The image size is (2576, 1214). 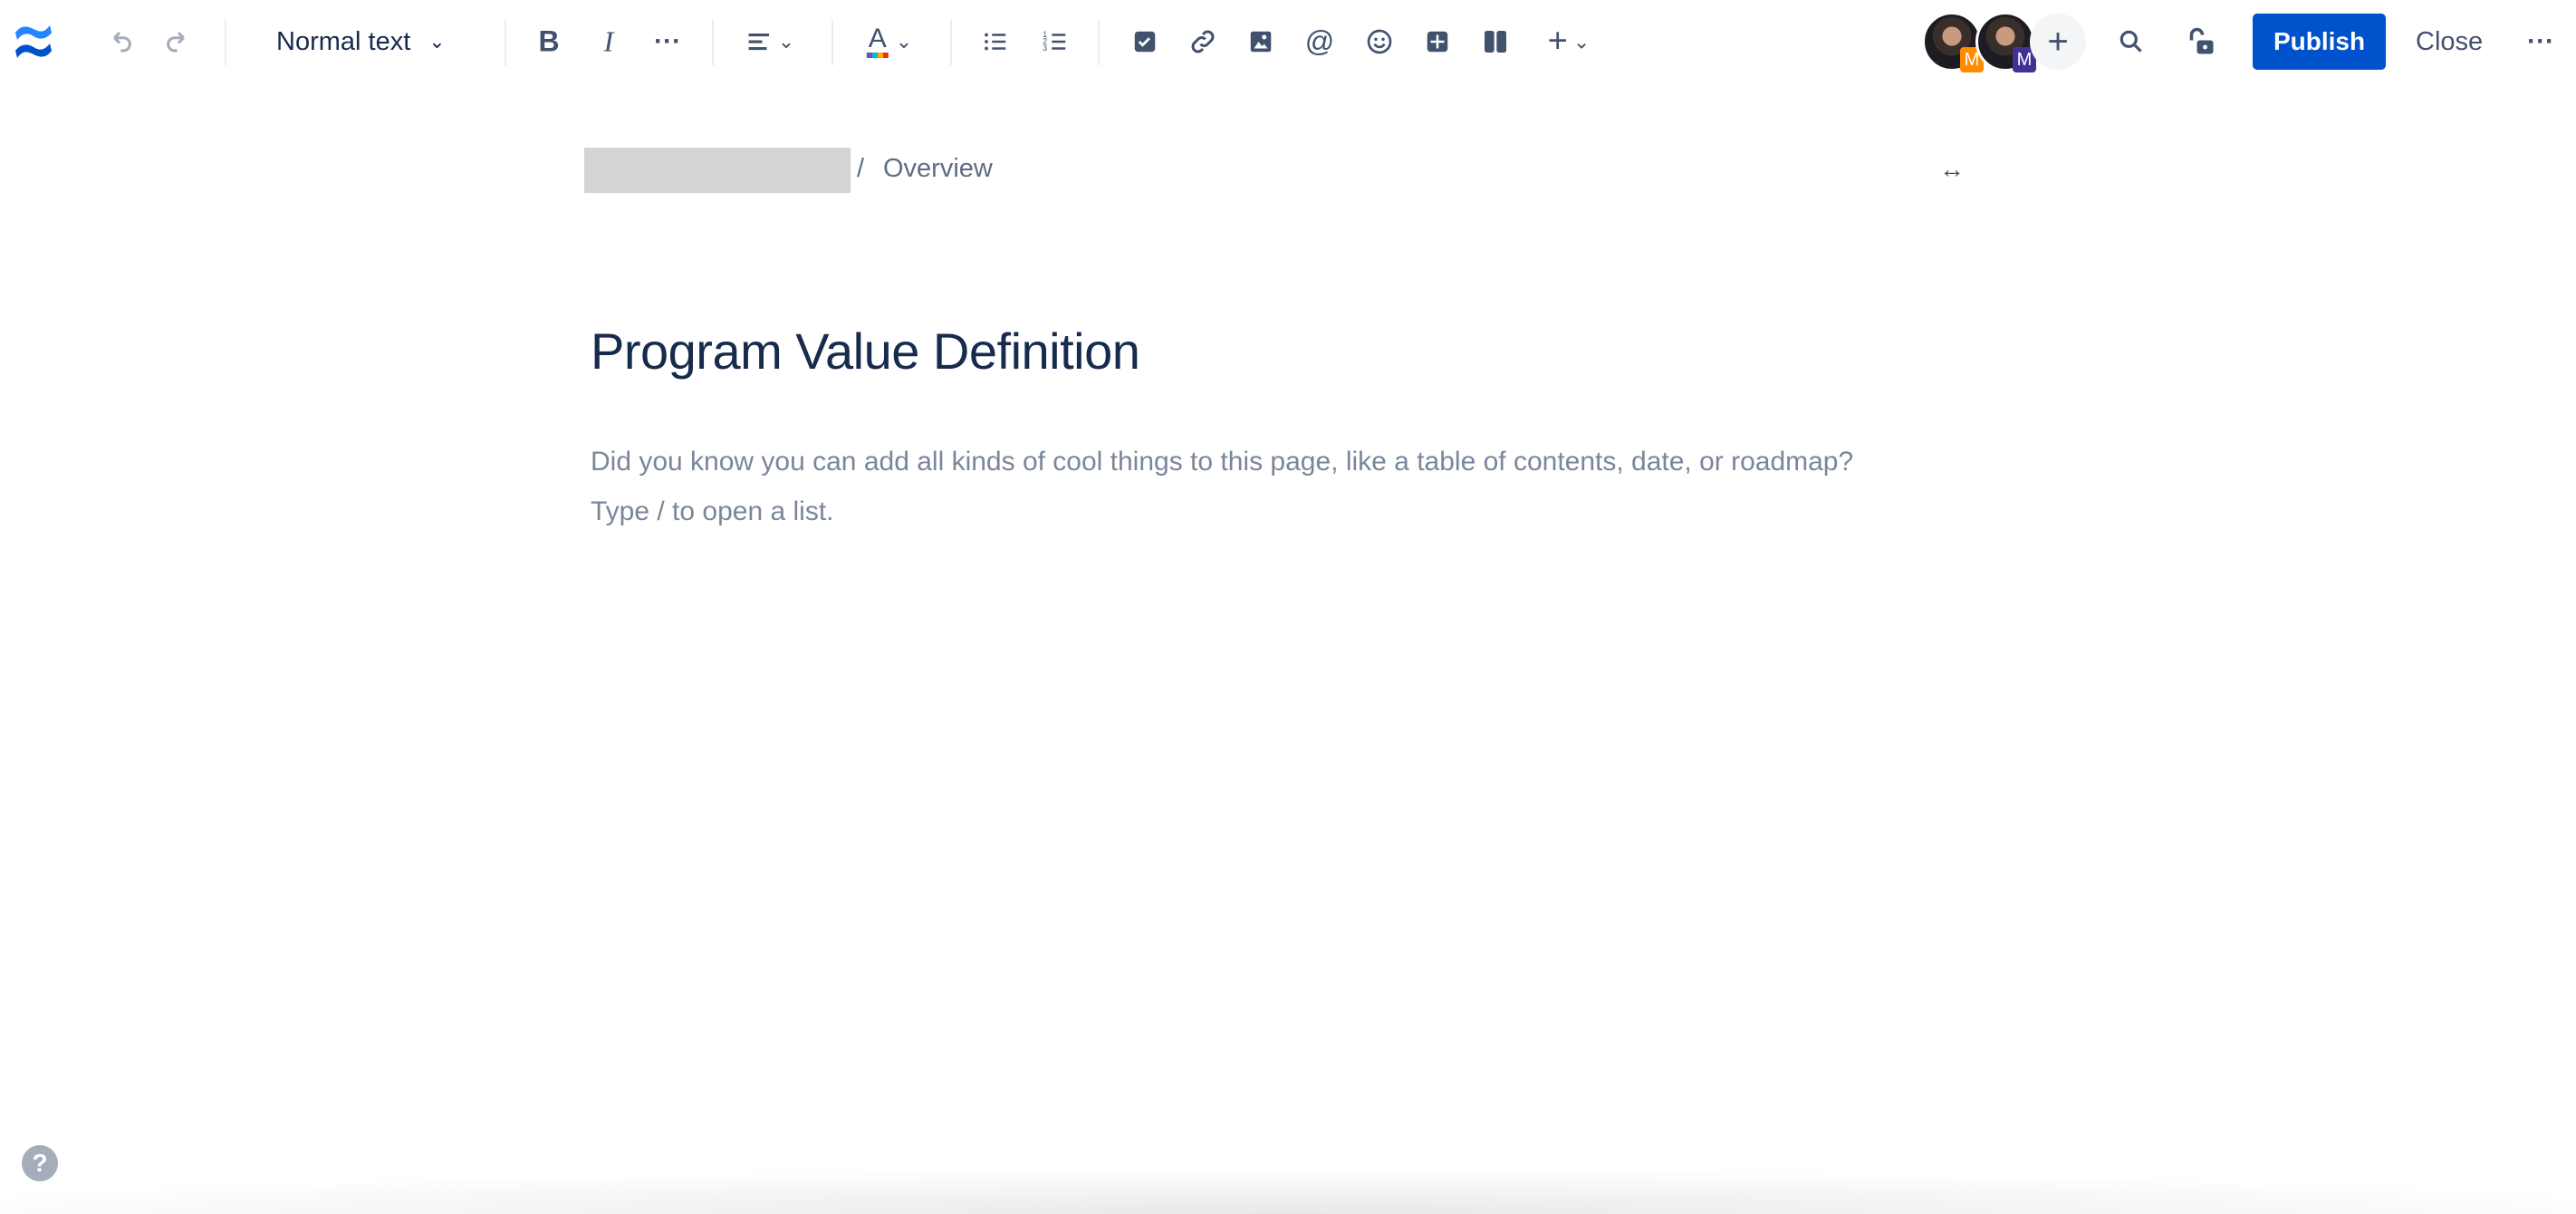 I want to click on table-icon, so click(x=1437, y=41).